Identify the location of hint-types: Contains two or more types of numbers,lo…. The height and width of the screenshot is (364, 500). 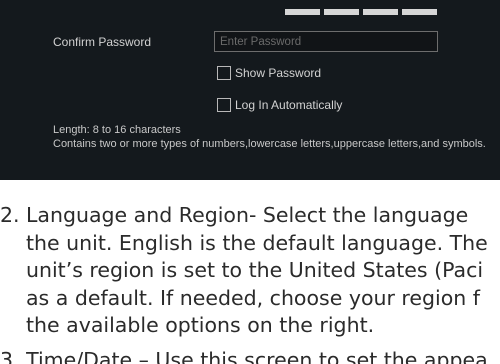
(269, 144).